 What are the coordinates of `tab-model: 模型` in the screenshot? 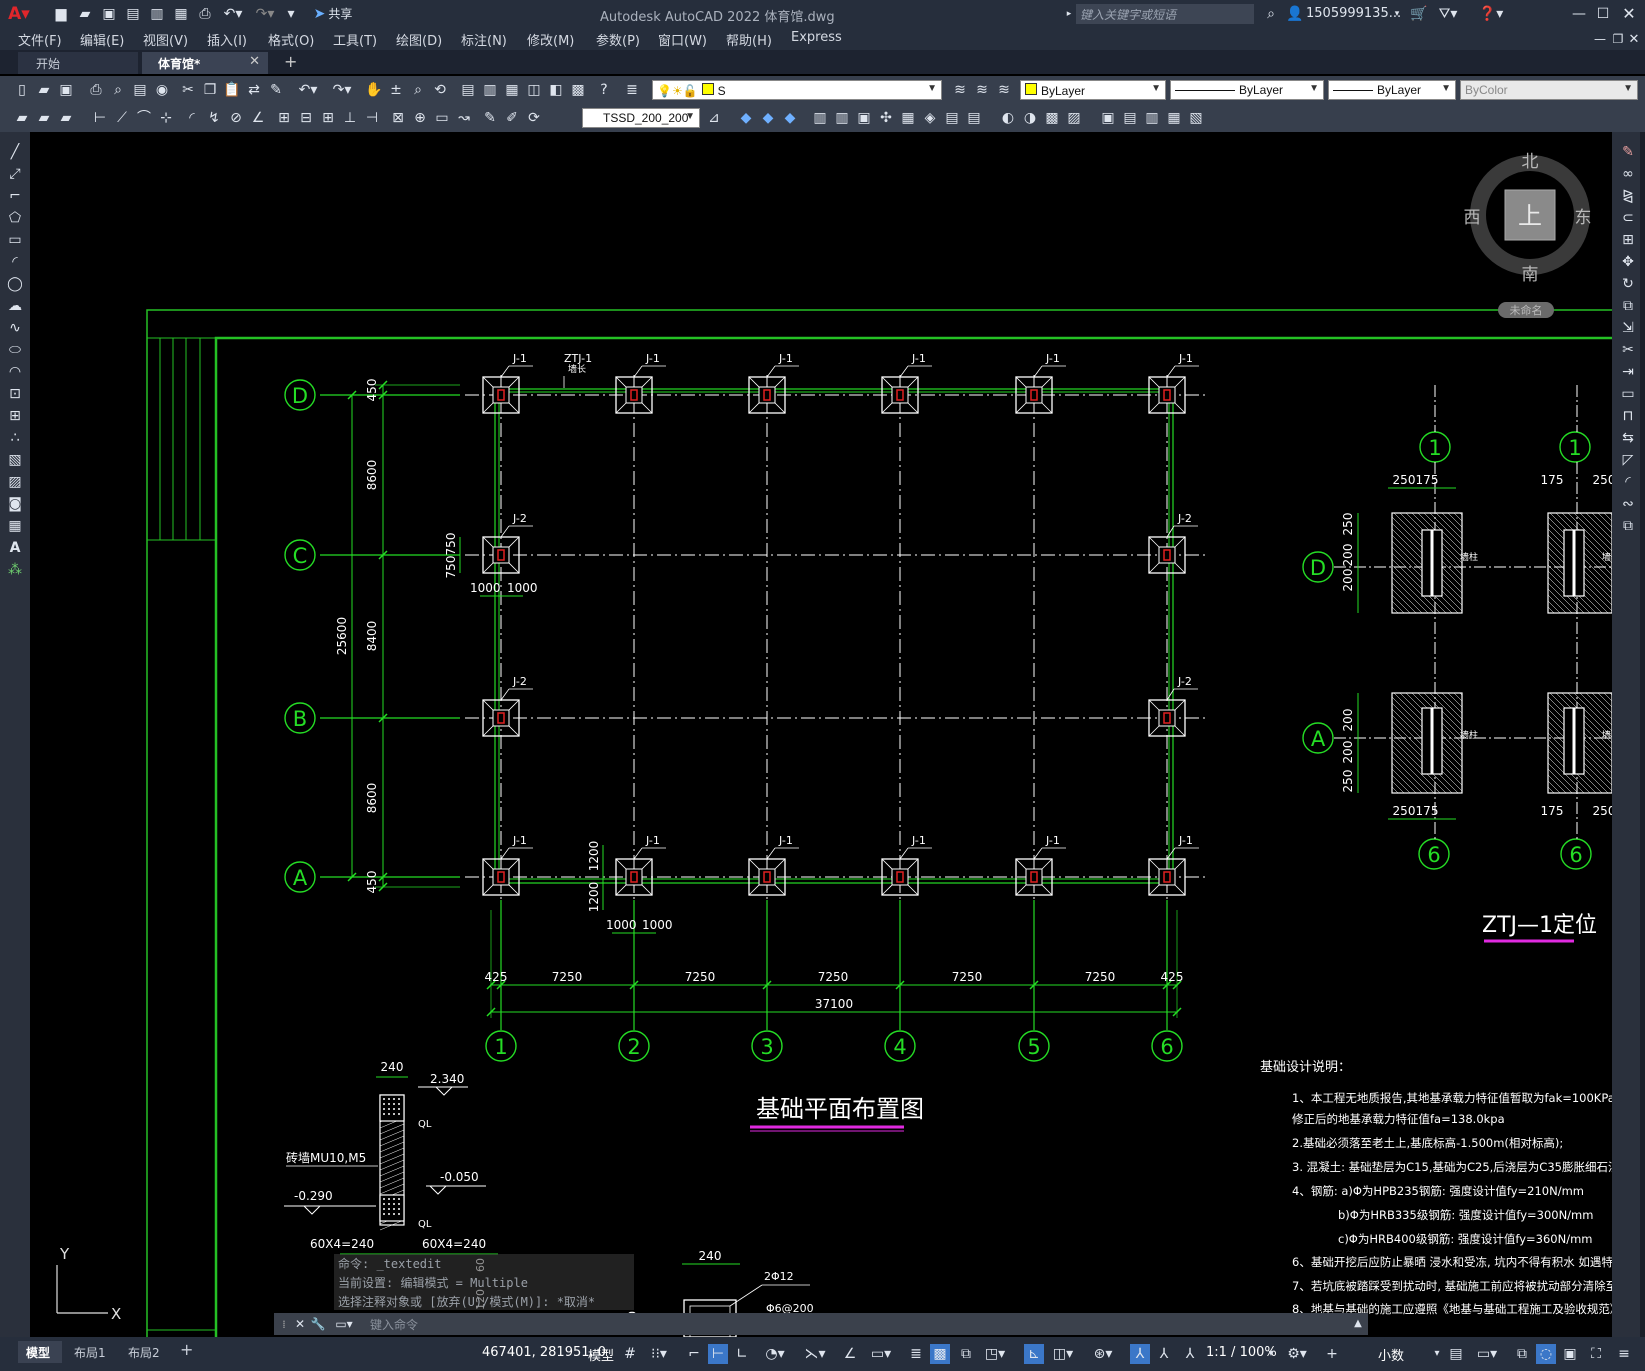 It's located at (40, 1352).